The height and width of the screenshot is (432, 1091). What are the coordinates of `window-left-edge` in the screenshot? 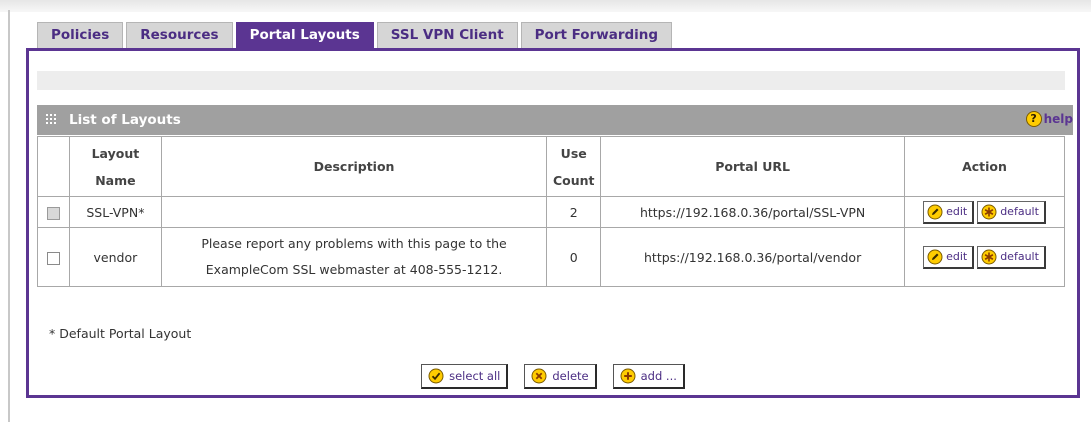 It's located at (9, 216).